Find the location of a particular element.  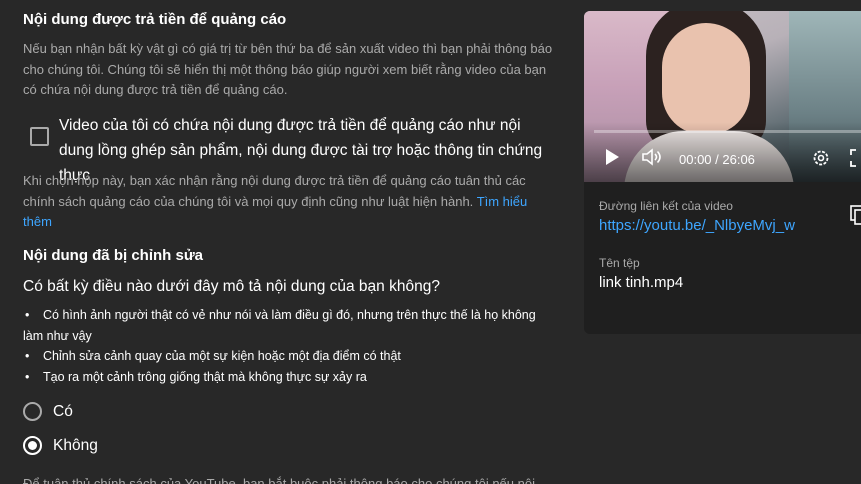

settings-icon is located at coordinates (821, 160).